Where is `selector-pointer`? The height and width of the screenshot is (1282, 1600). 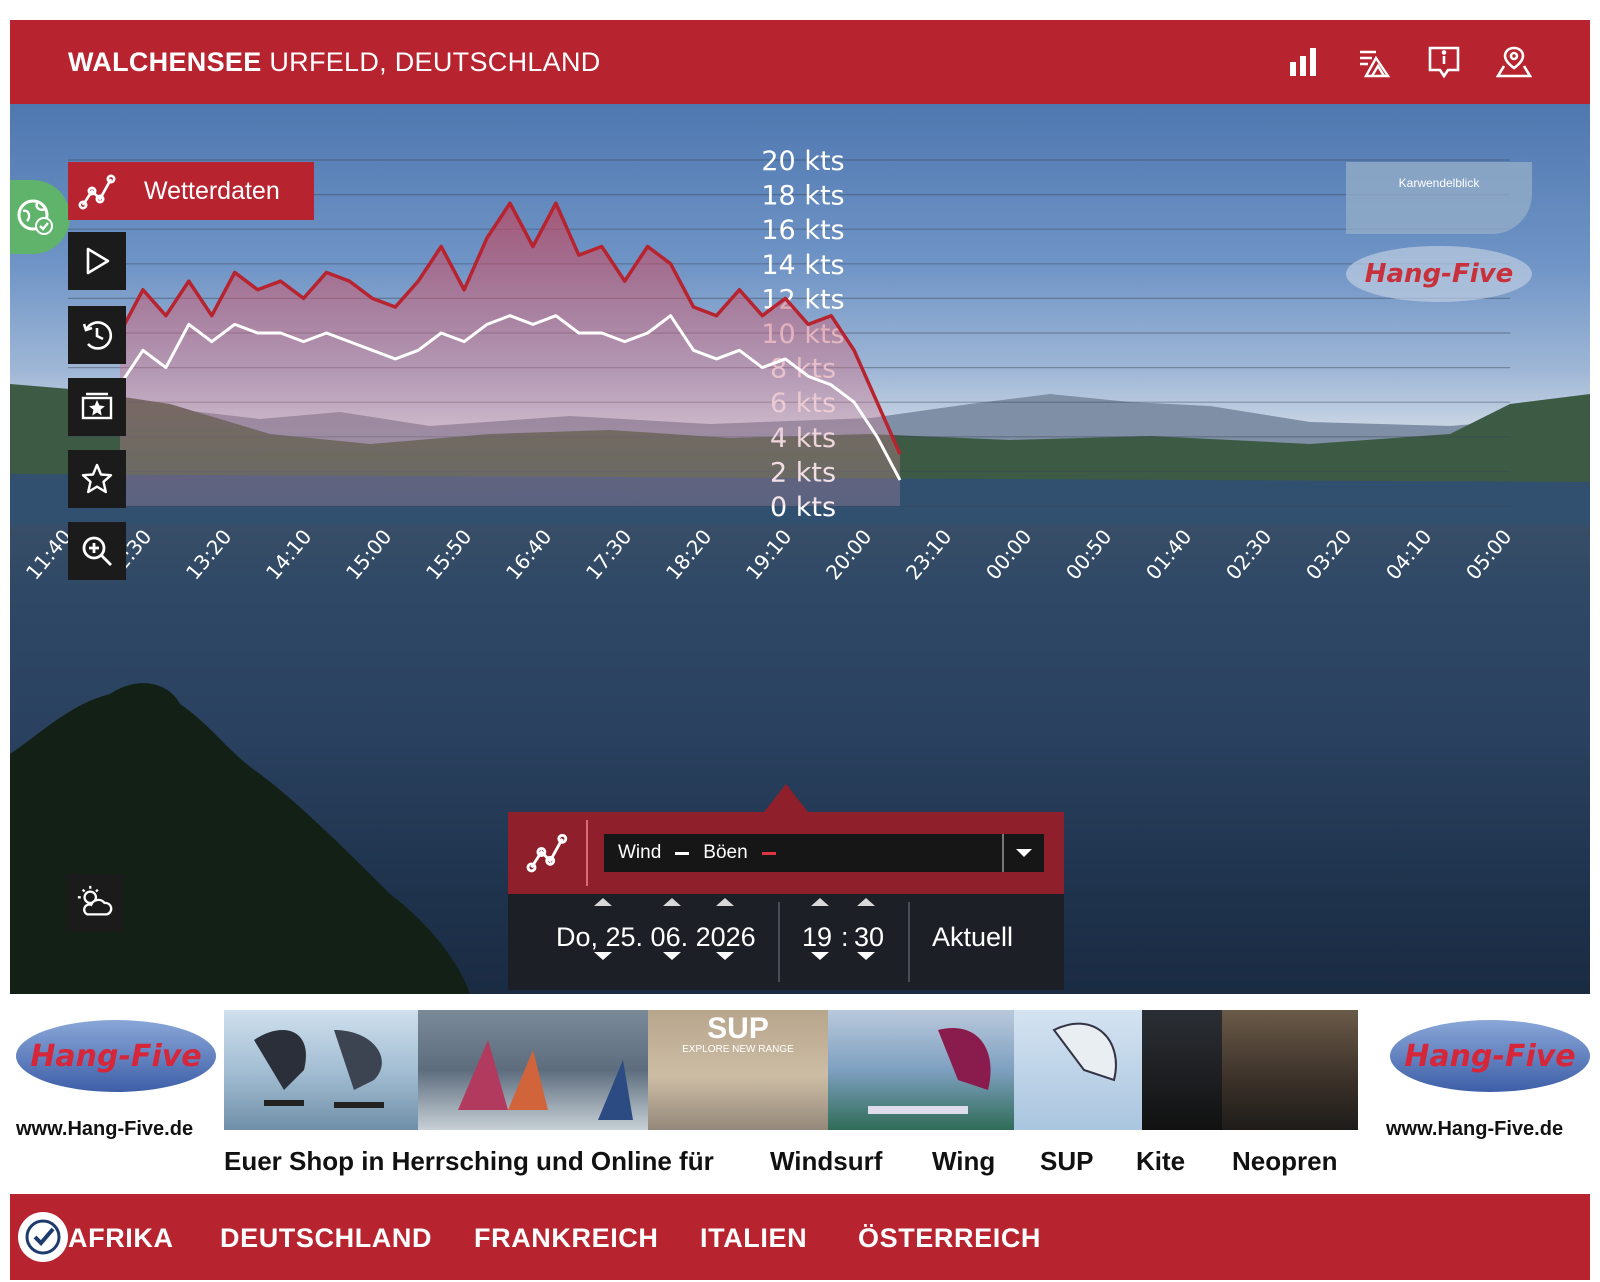 selector-pointer is located at coordinates (786, 798).